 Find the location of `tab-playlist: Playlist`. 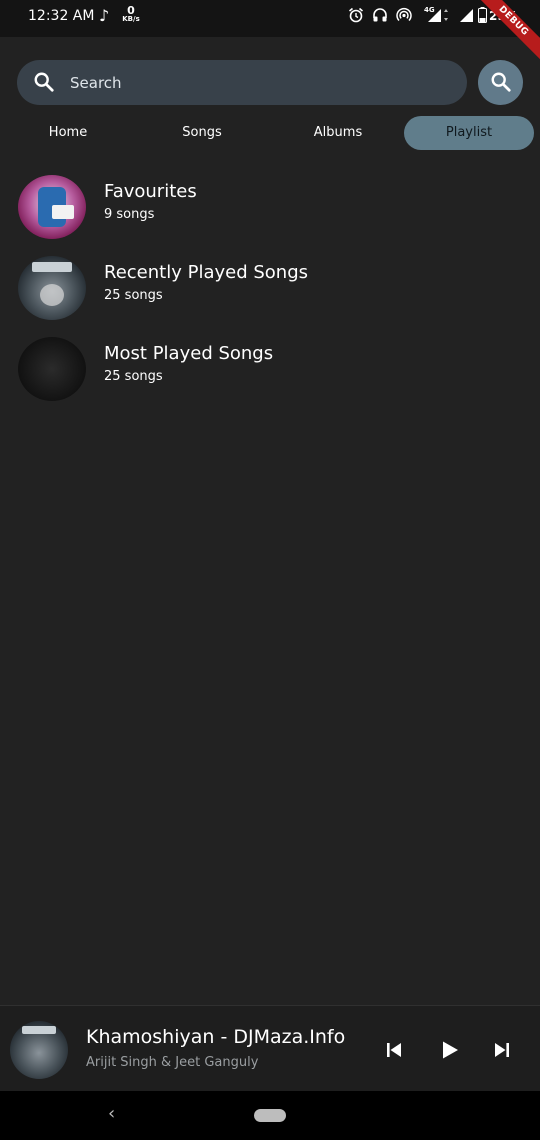

tab-playlist: Playlist is located at coordinates (469, 133).